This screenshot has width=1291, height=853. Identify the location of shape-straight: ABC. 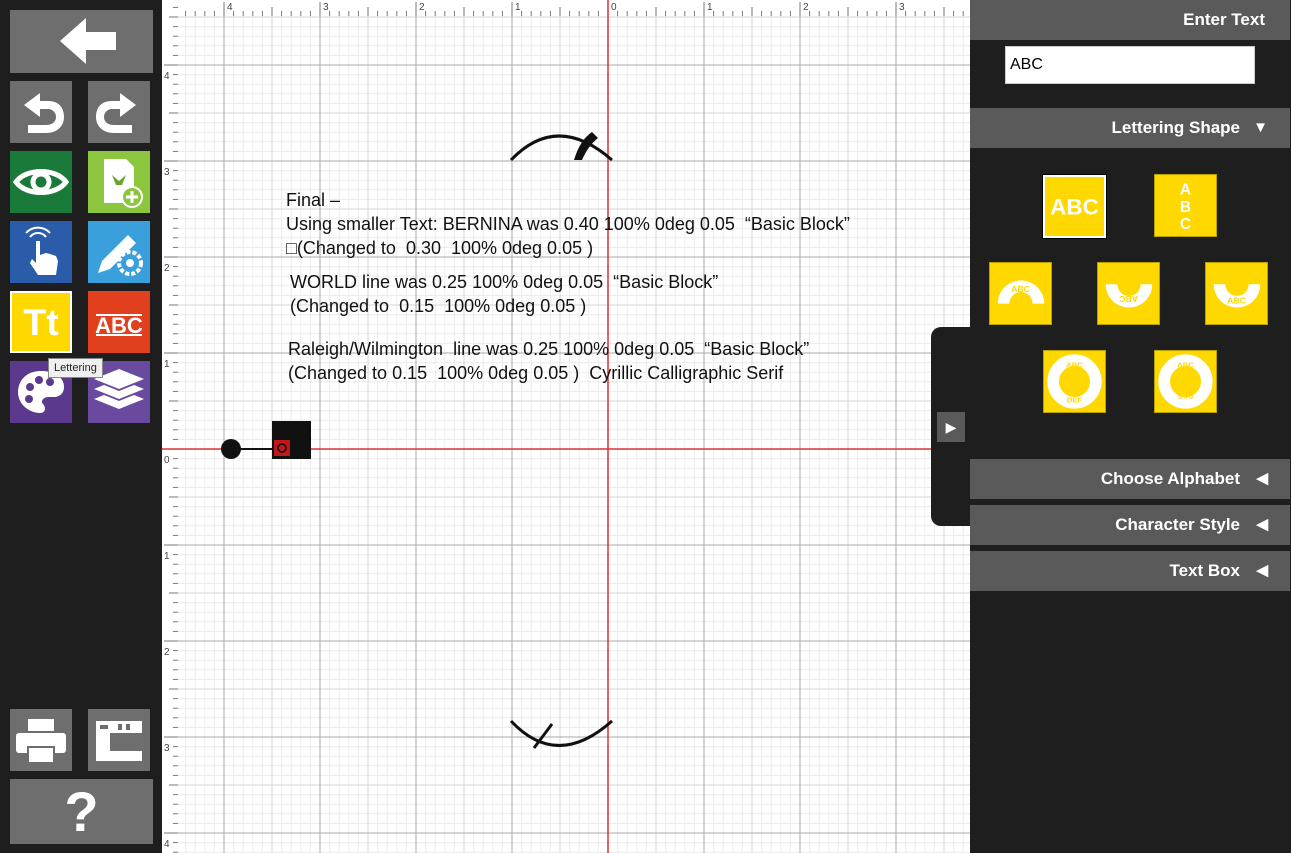
(1074, 206).